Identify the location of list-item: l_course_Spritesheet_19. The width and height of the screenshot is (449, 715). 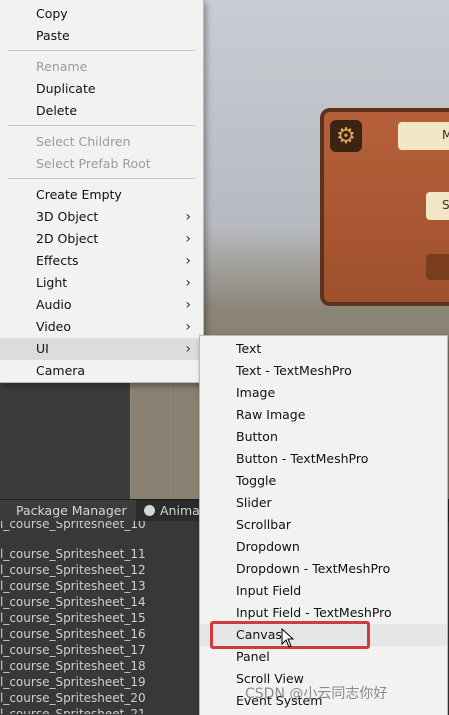
(73, 682).